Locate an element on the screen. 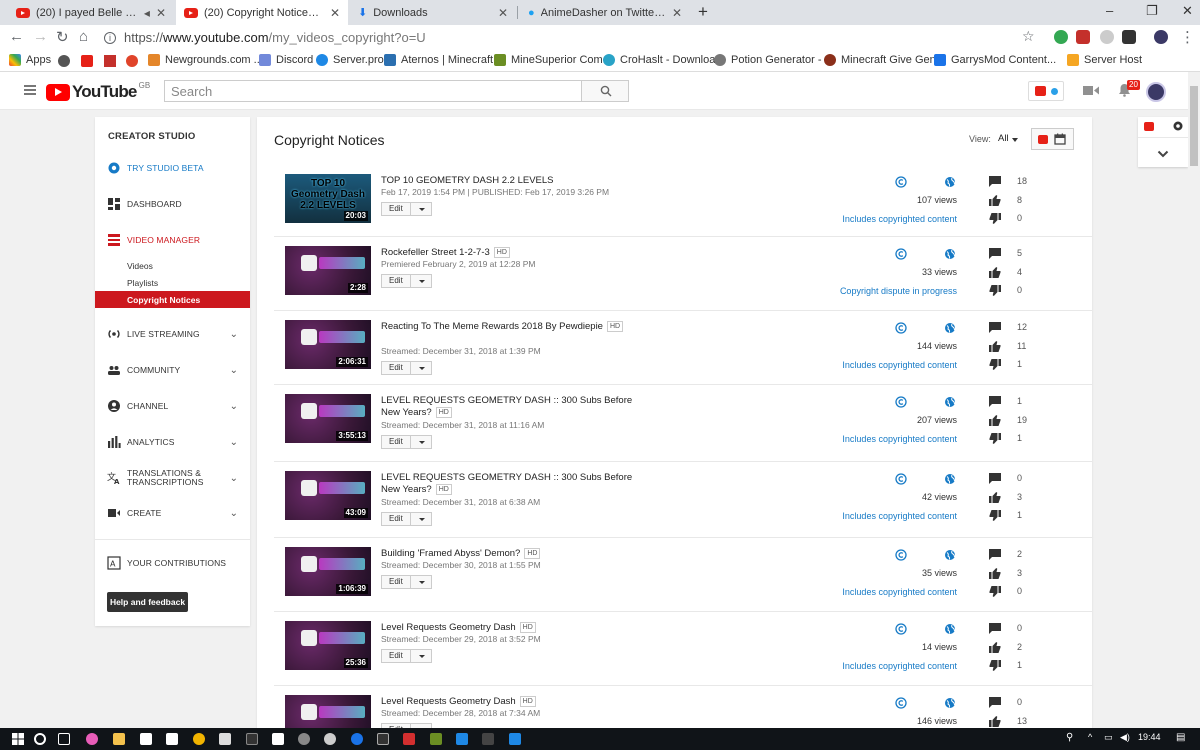 The height and width of the screenshot is (750, 1200). sidebar-item-channel: CHANNEL ⌄ is located at coordinates (172, 406).